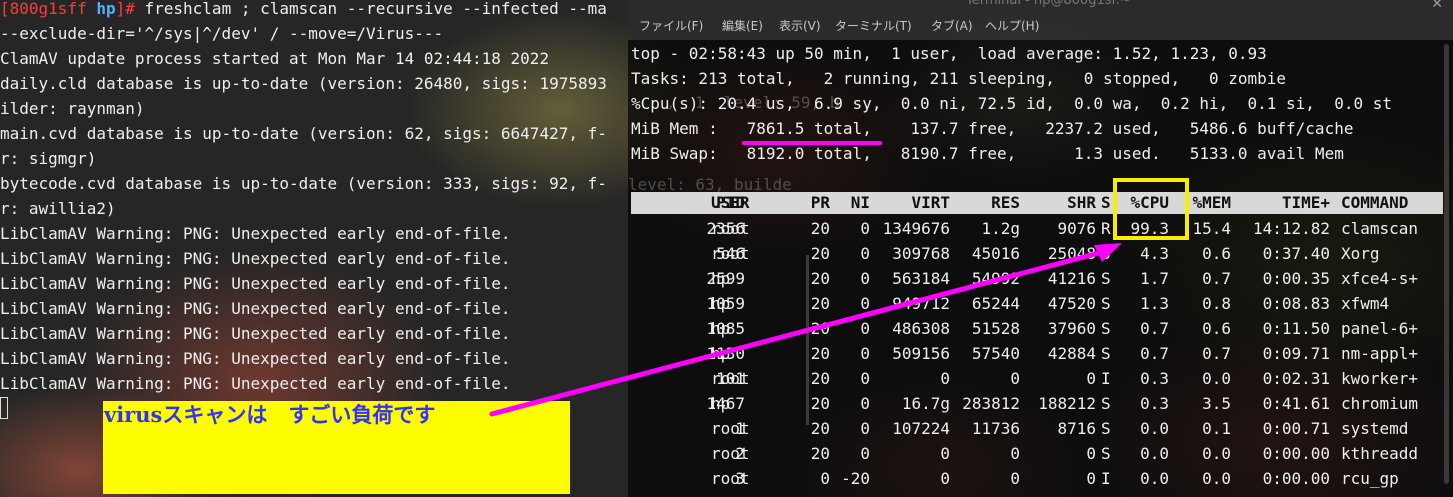 This screenshot has height=497, width=1453. I want to click on process-ni-cell: -20, so click(855, 478).